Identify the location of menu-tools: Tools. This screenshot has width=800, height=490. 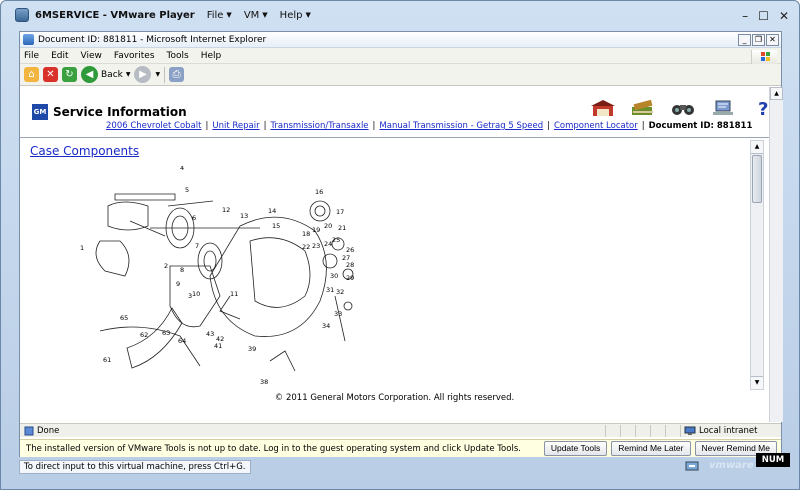
(178, 56).